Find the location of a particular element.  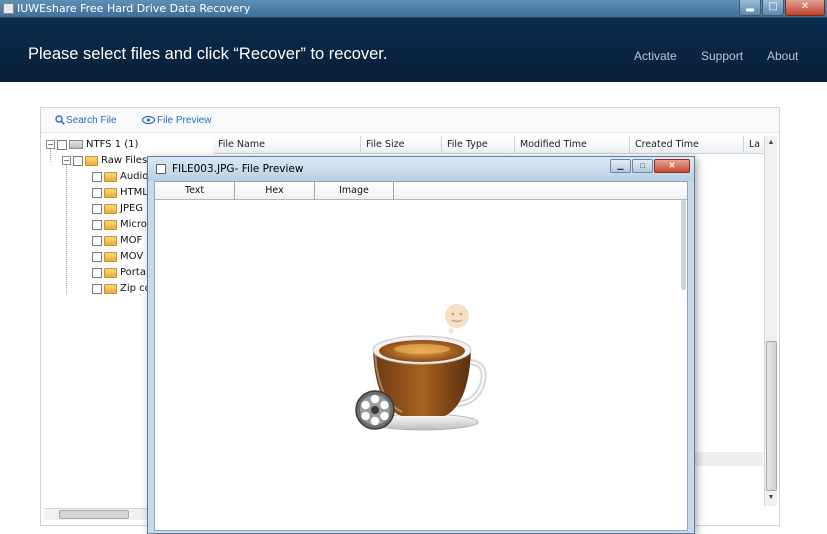

tree-item-ntfs: − NTFS 1 (1) is located at coordinates (92, 147).